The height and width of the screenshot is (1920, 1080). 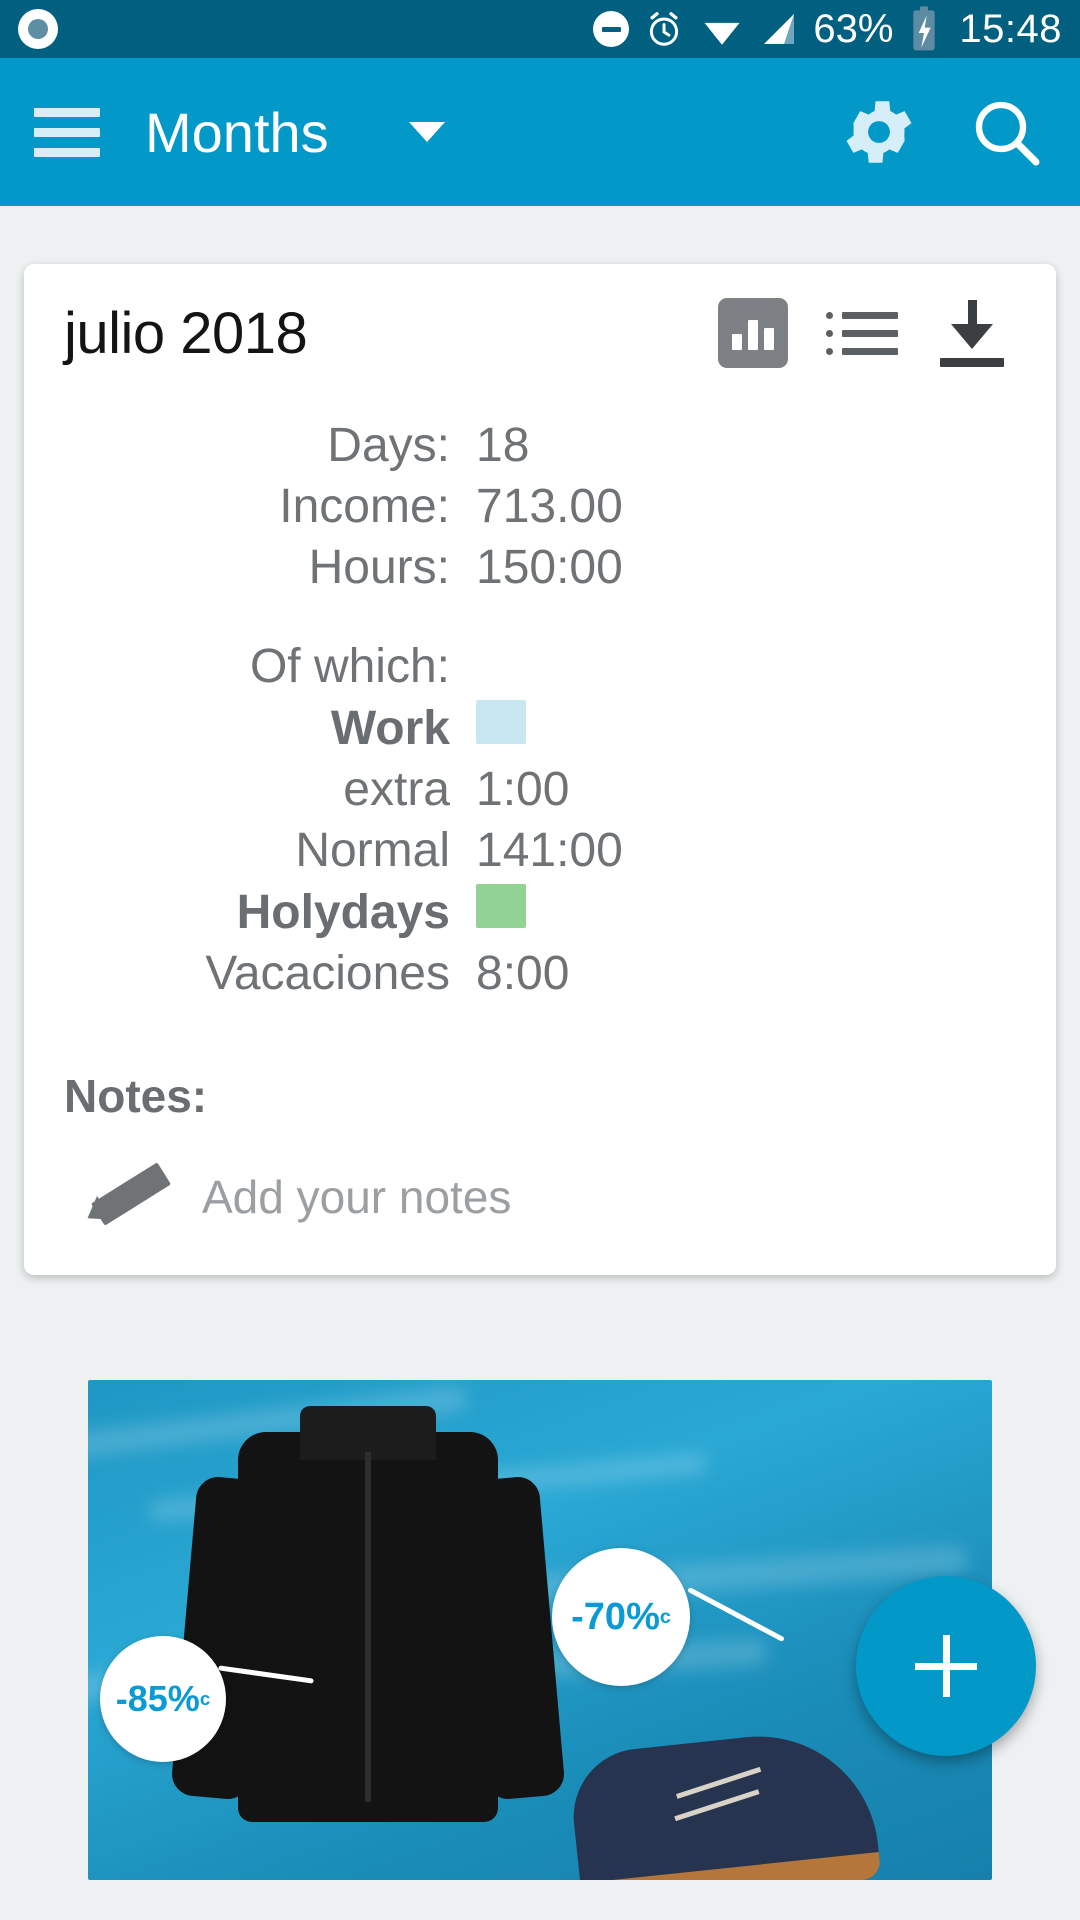 What do you see at coordinates (611, 29) in the screenshot?
I see `do-not-disturb-icon` at bounding box center [611, 29].